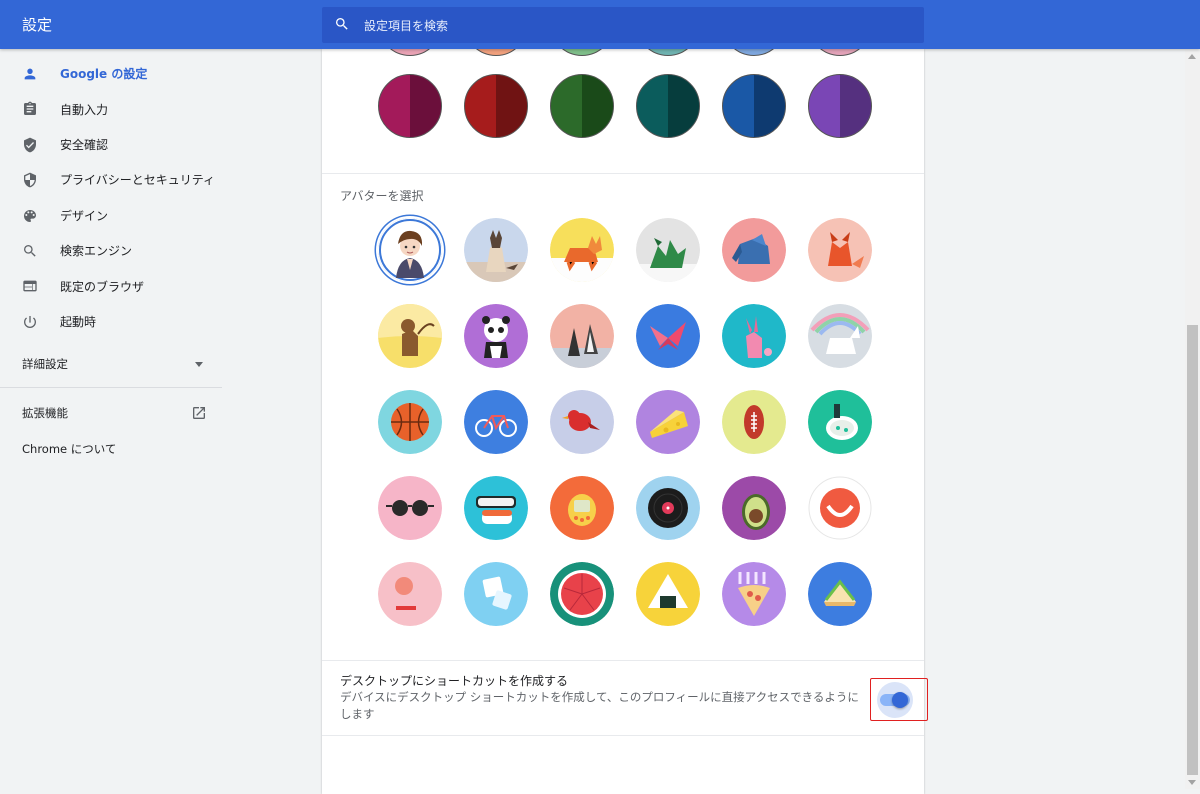 This screenshot has width=1200, height=794. I want to click on avatar-option-origami-cat, so click(496, 250).